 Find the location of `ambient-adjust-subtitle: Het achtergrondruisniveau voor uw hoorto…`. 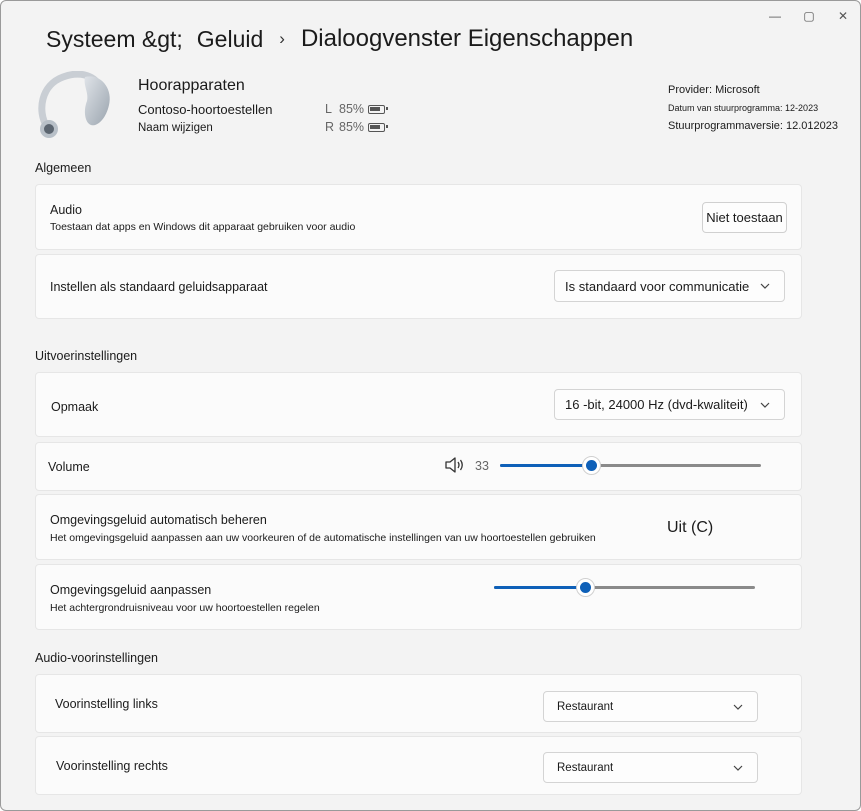

ambient-adjust-subtitle: Het achtergrondruisniveau voor uw hoorto… is located at coordinates (185, 608).